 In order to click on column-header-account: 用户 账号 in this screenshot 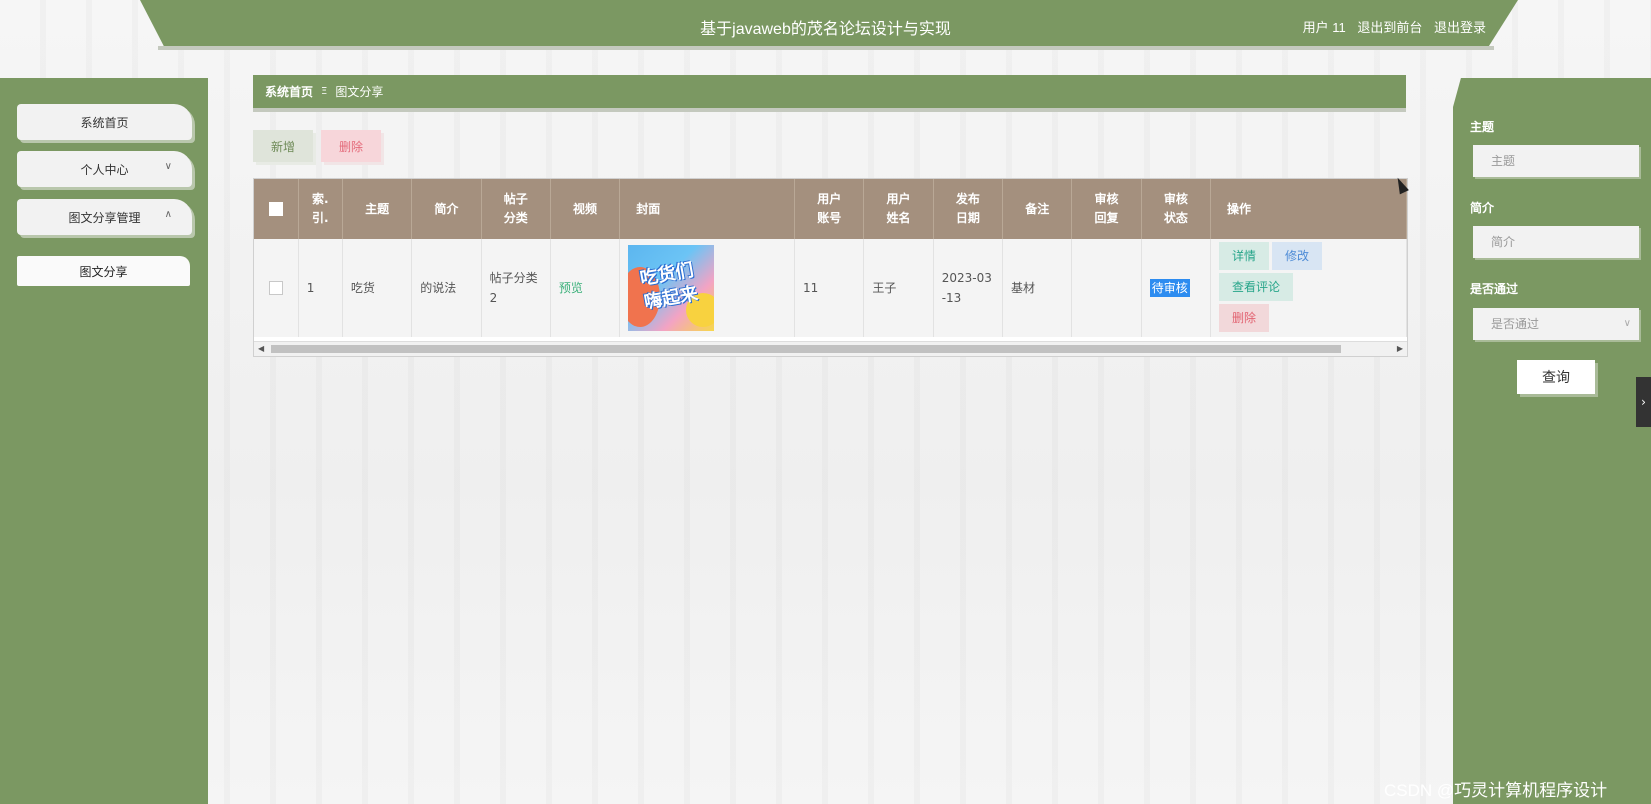, I will do `click(829, 209)`.